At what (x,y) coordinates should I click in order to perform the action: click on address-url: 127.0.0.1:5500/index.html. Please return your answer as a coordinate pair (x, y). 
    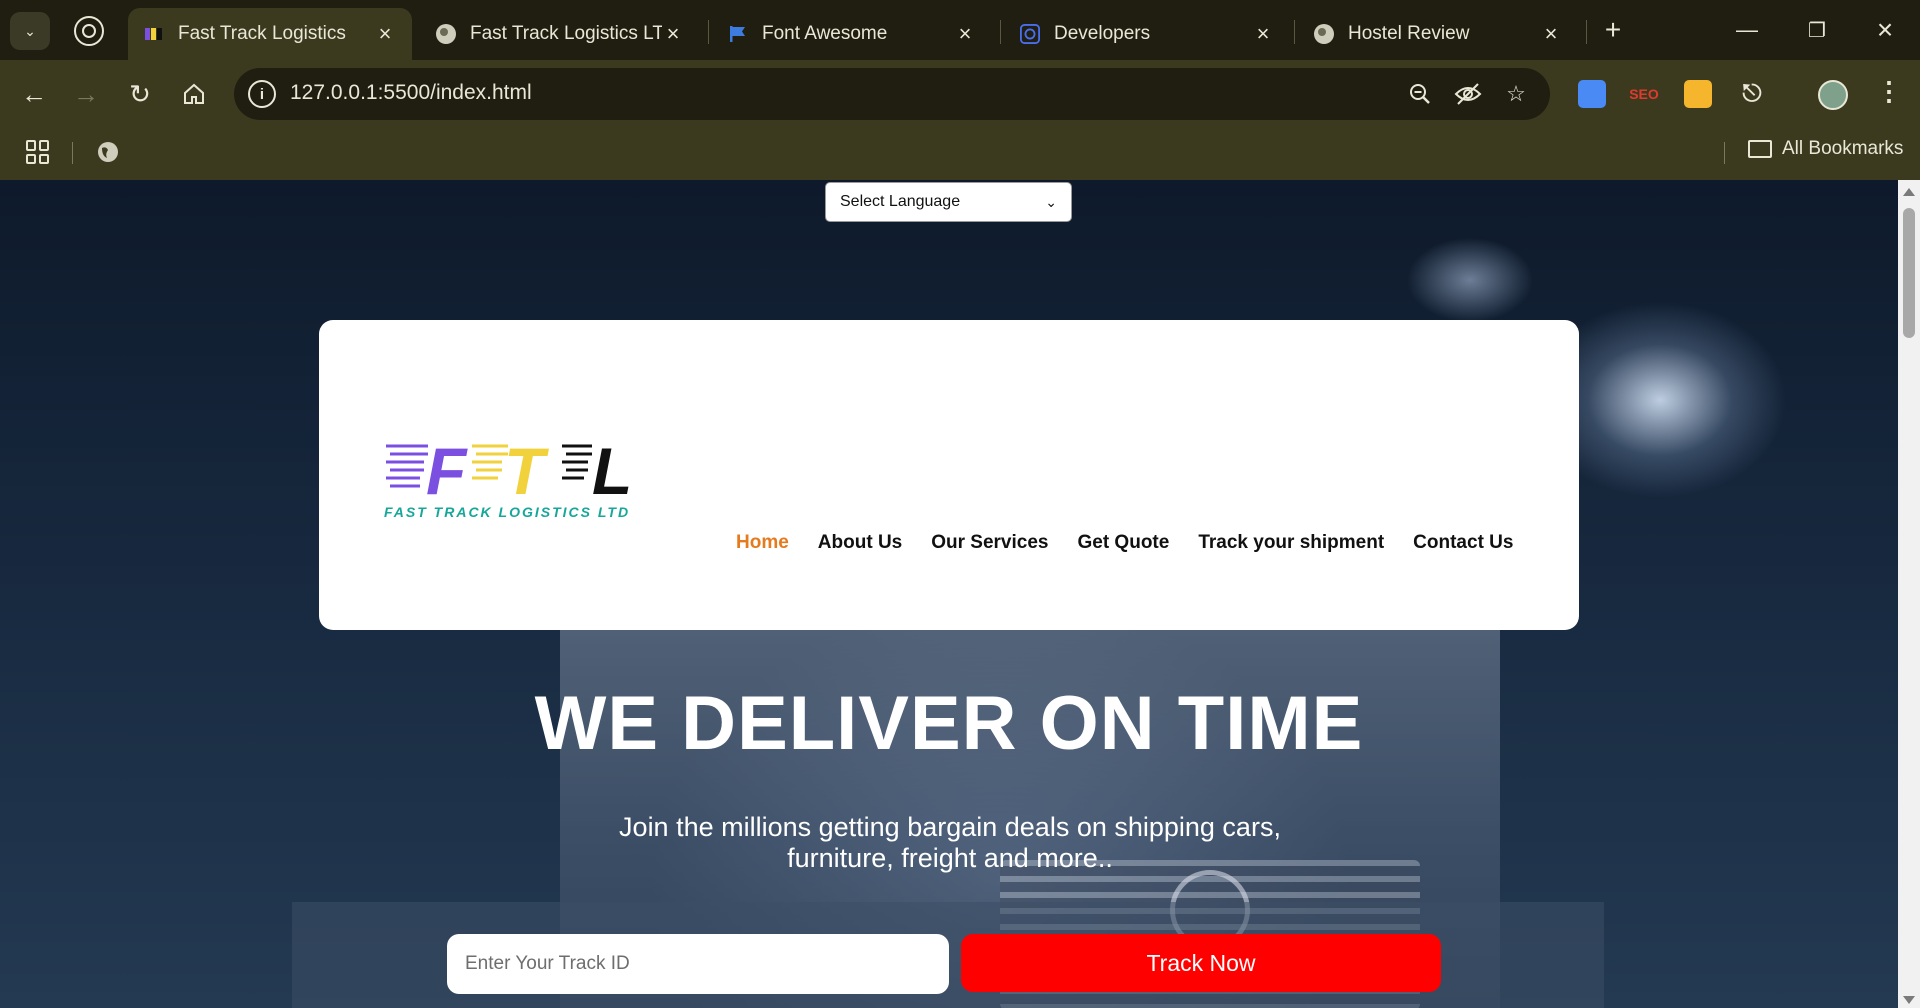
    Looking at the image, I should click on (411, 93).